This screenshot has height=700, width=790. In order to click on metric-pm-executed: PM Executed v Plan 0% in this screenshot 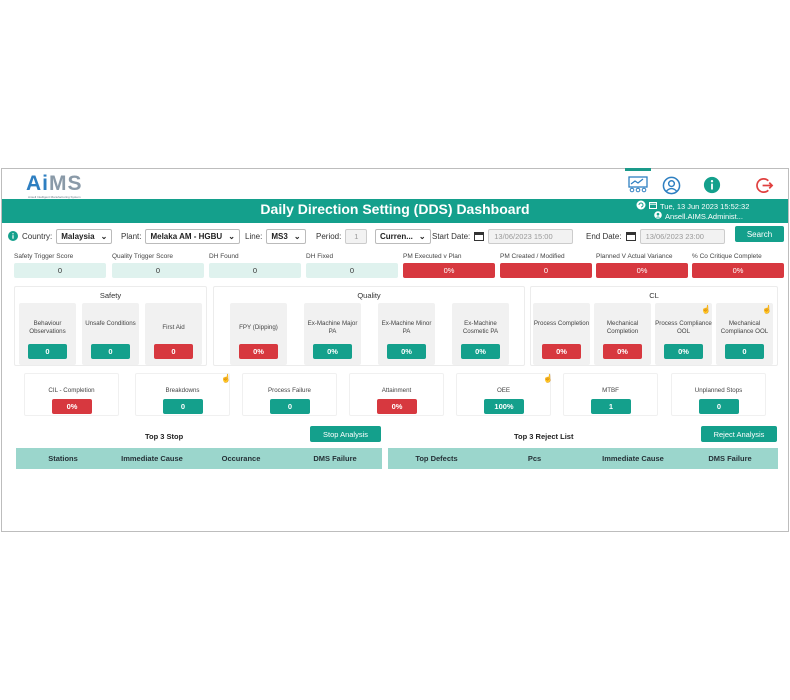, I will do `click(449, 265)`.